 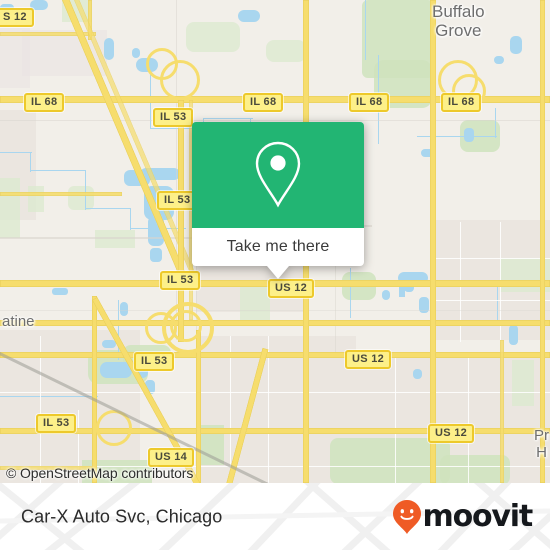 What do you see at coordinates (541, 444) in the screenshot?
I see `place-label: Pr H` at bounding box center [541, 444].